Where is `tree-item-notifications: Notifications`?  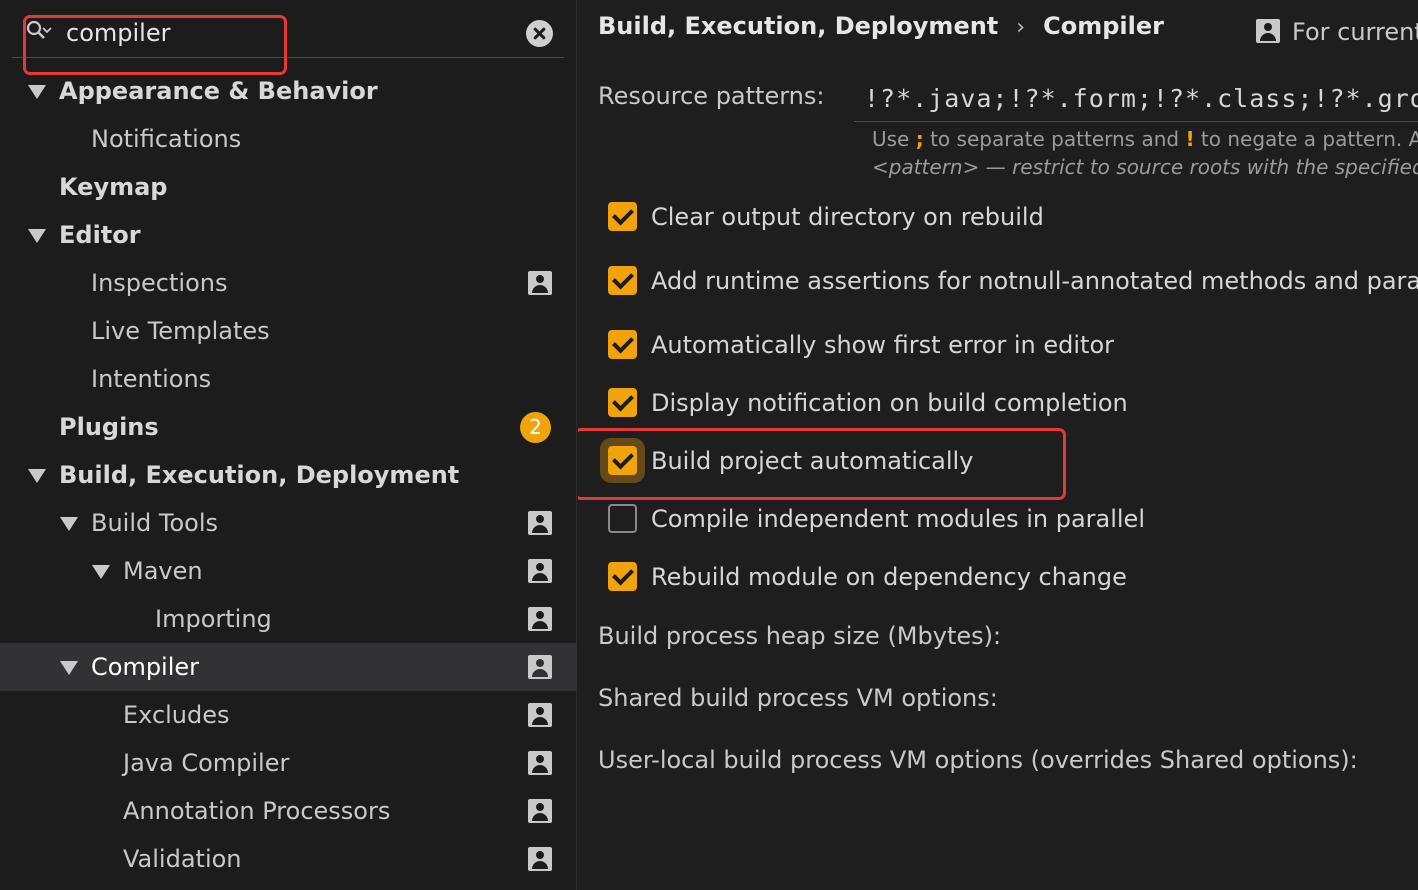 tree-item-notifications: Notifications is located at coordinates (288, 139).